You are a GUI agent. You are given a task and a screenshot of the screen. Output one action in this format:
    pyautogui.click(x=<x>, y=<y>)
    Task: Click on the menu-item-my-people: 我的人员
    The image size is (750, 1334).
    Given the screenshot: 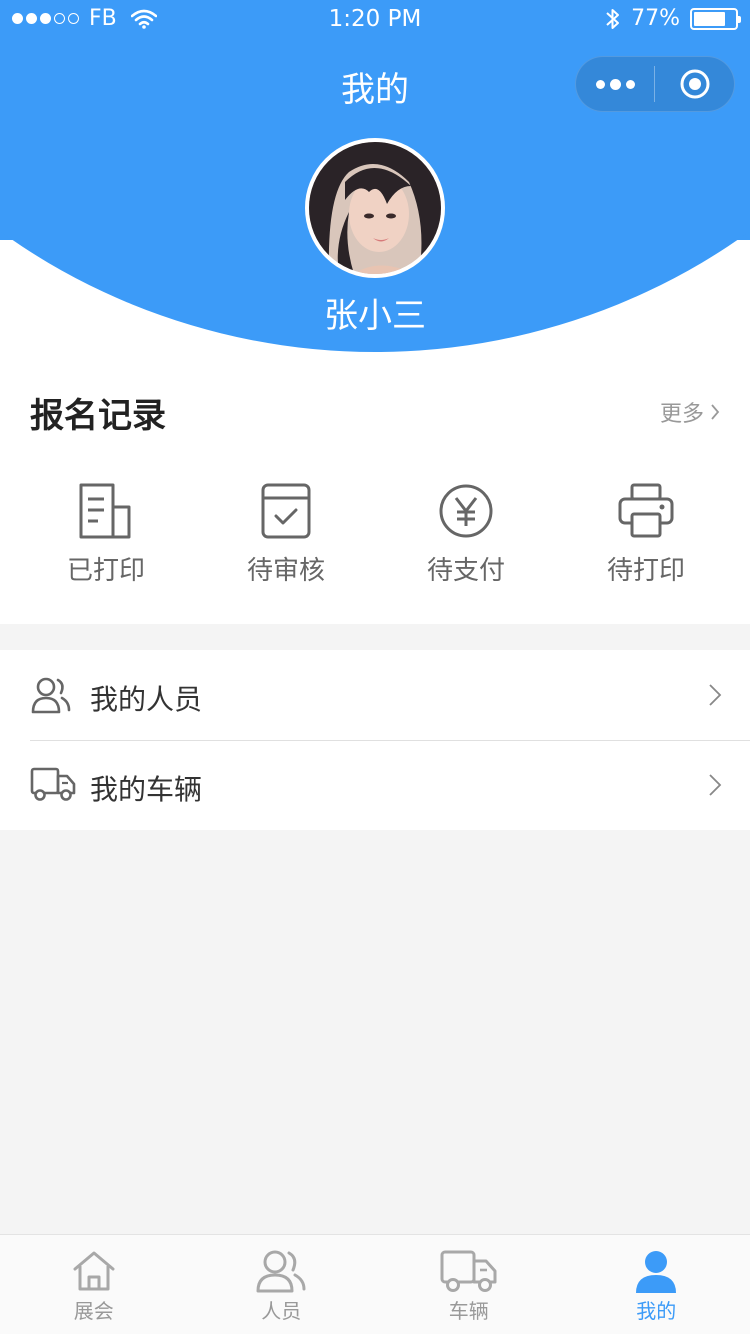 What is the action you would take?
    pyautogui.click(x=375, y=695)
    